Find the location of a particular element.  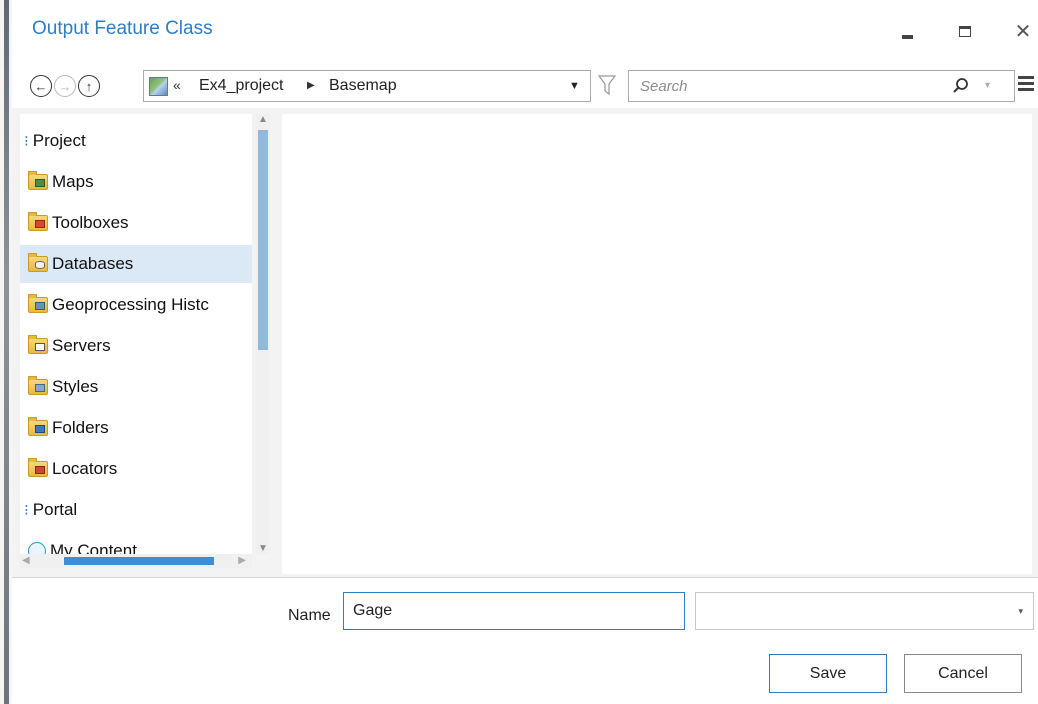

tree-item-label: Project is located at coordinates (59, 140).